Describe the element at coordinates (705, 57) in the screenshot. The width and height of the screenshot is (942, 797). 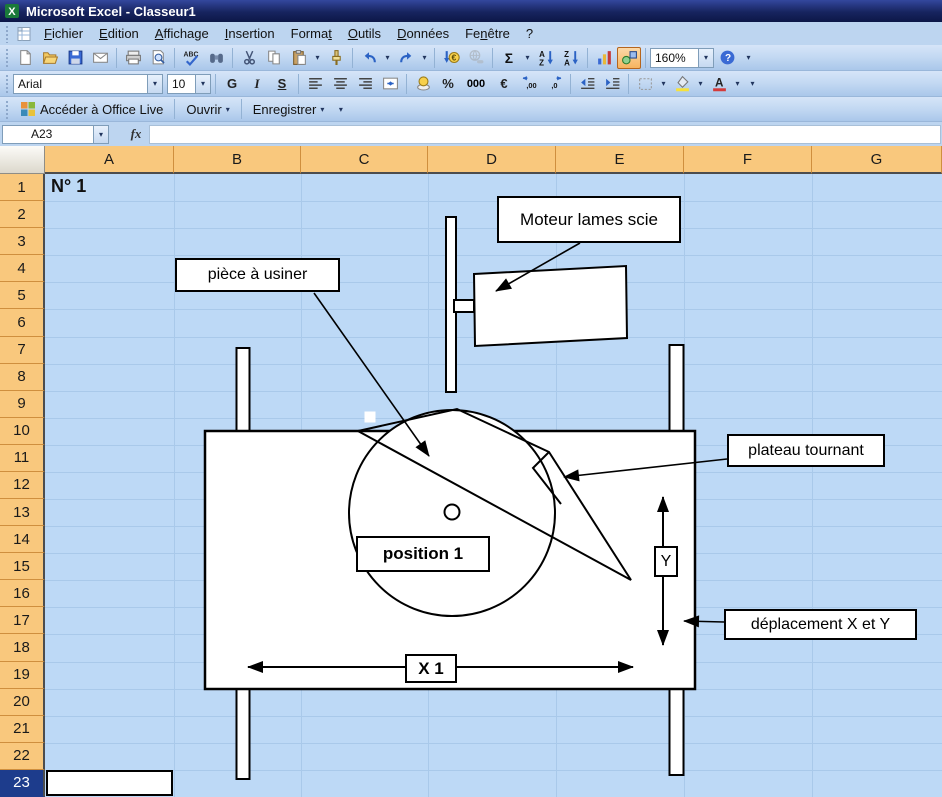
I see `zoom-dropdown: ▾` at that location.